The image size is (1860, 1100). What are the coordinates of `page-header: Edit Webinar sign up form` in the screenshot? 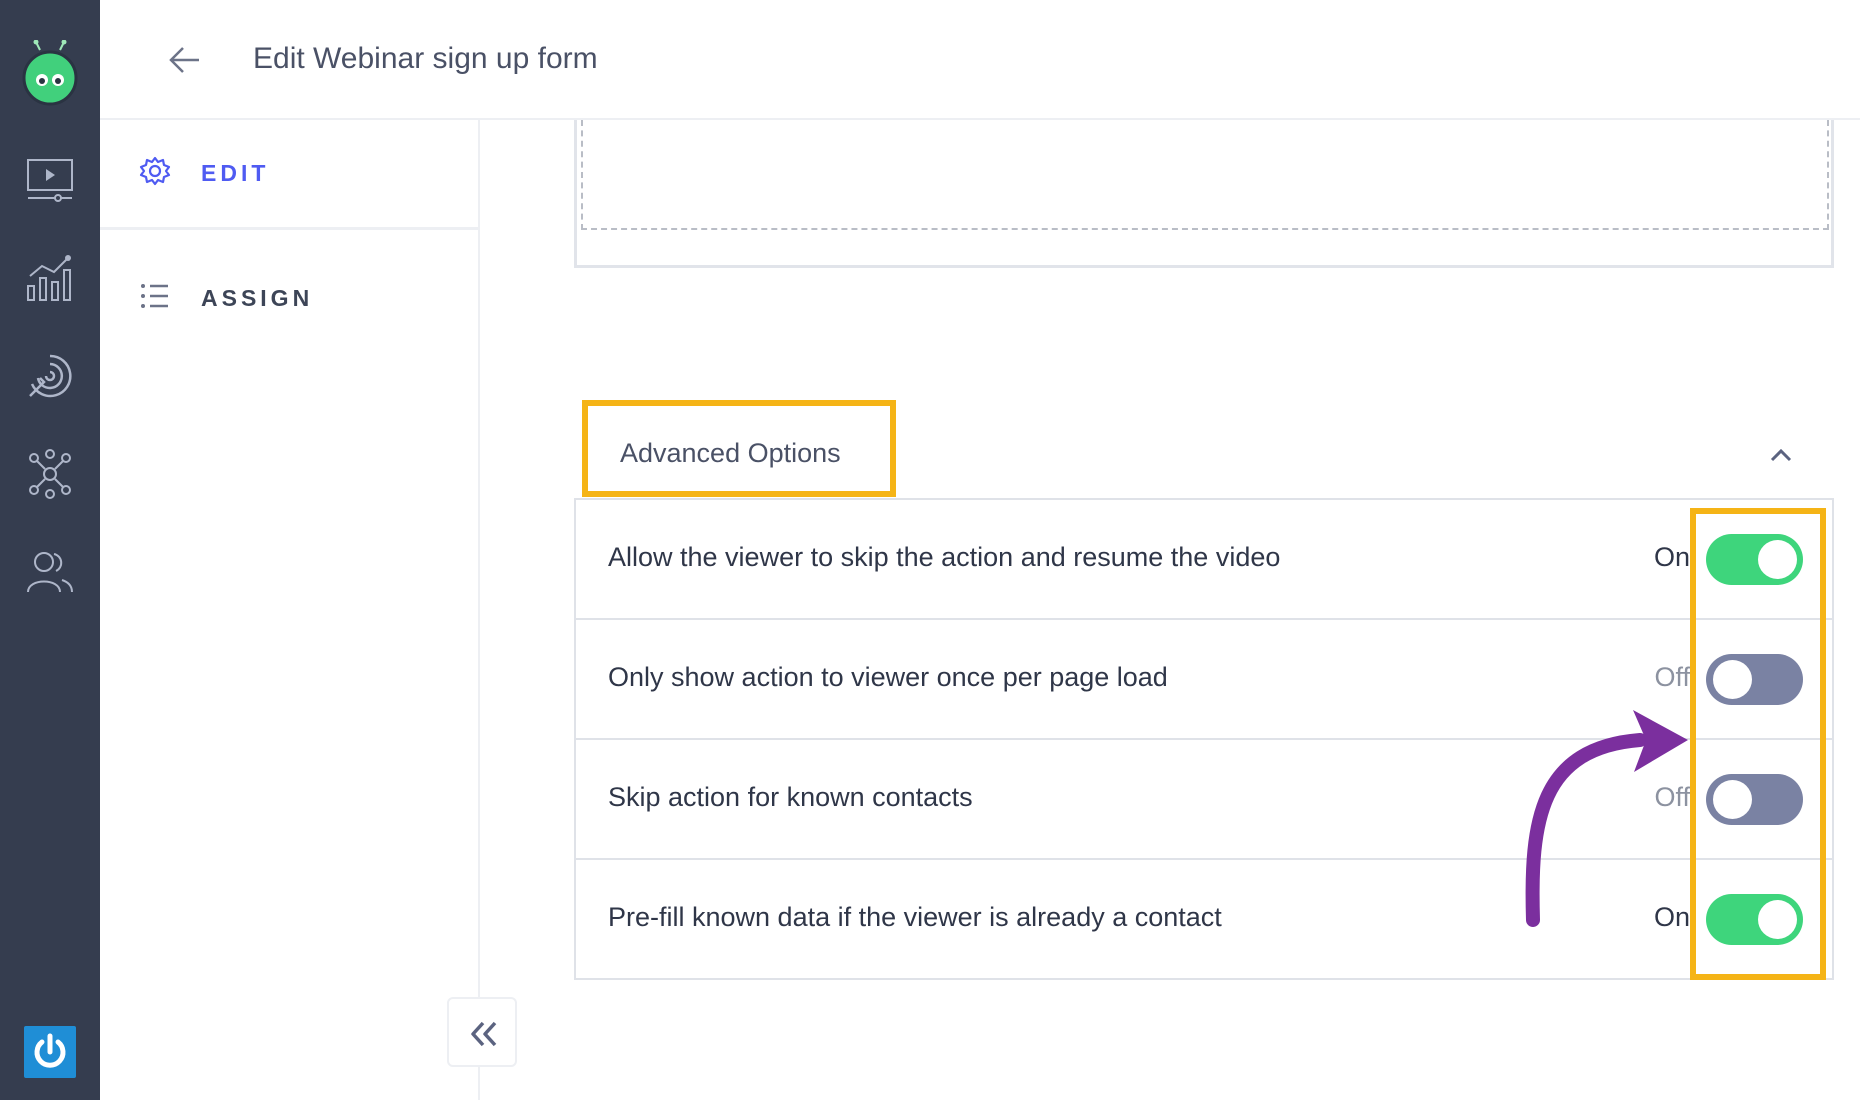 It's located at (980, 60).